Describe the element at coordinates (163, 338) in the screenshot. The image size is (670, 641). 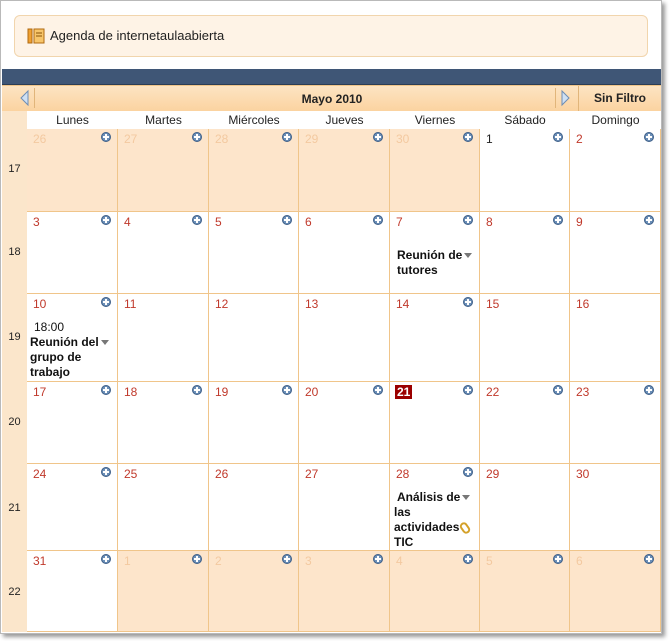
I see `day-cell: 11` at that location.